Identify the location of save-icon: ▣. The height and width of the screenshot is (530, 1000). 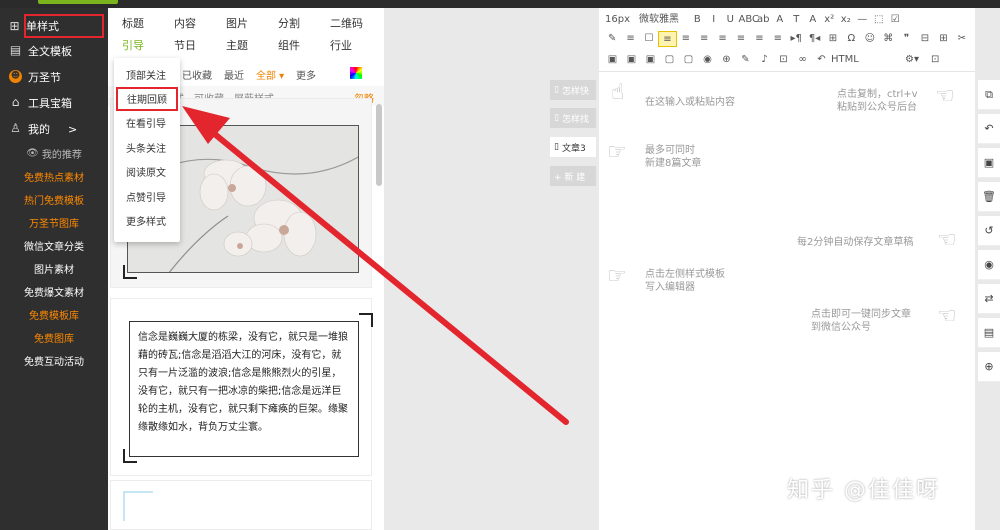
(989, 163).